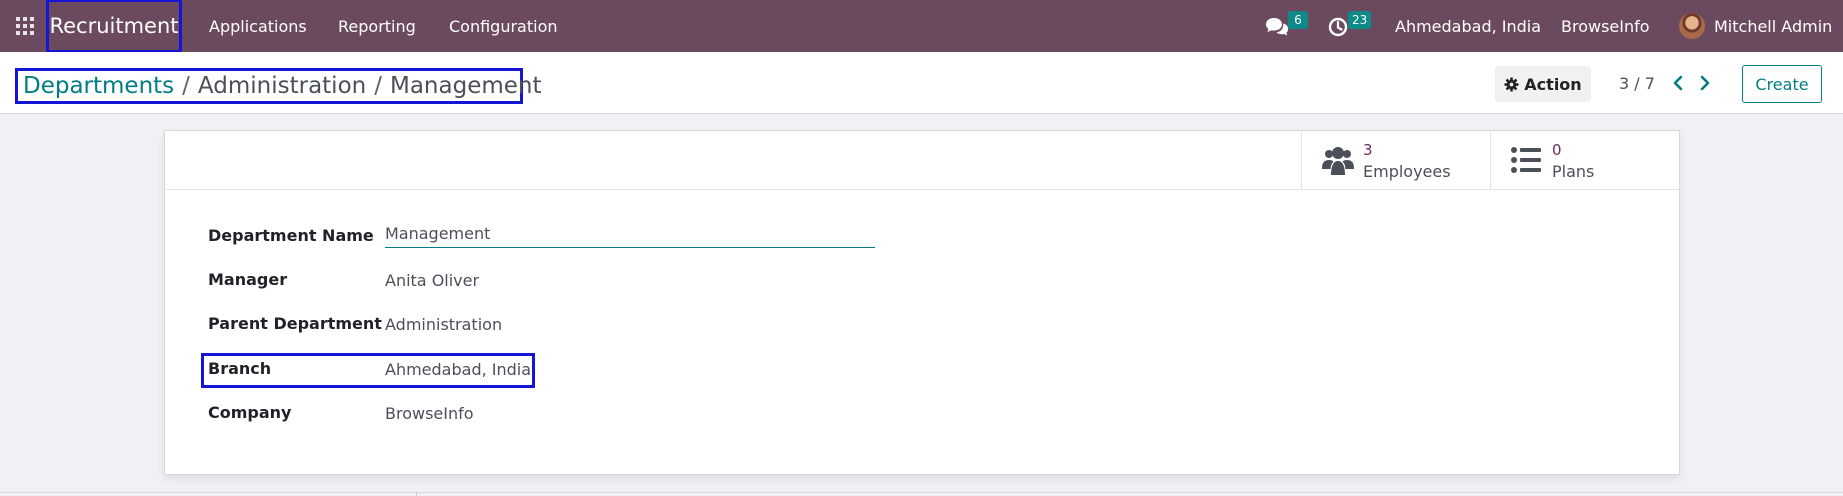 The height and width of the screenshot is (496, 1843). Describe the element at coordinates (1277, 29) in the screenshot. I see `chat-icon` at that location.